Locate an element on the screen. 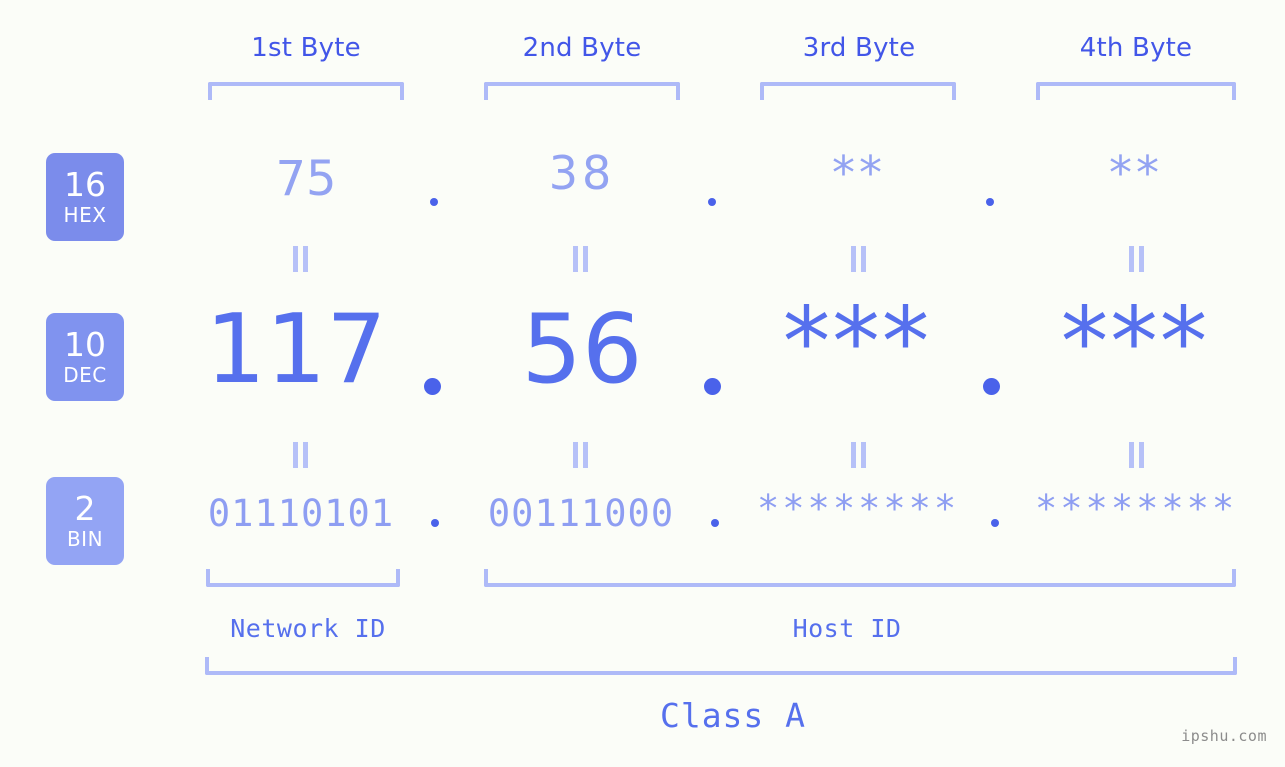 The width and height of the screenshot is (1285, 767). dec-byte-4: *** is located at coordinates (1135, 343).